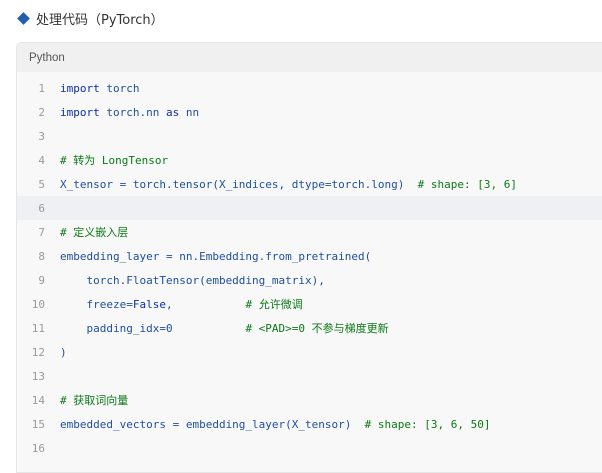 The width and height of the screenshot is (602, 473). Describe the element at coordinates (153, 328) in the screenshot. I see `code-token: padding_idx=0` at that location.